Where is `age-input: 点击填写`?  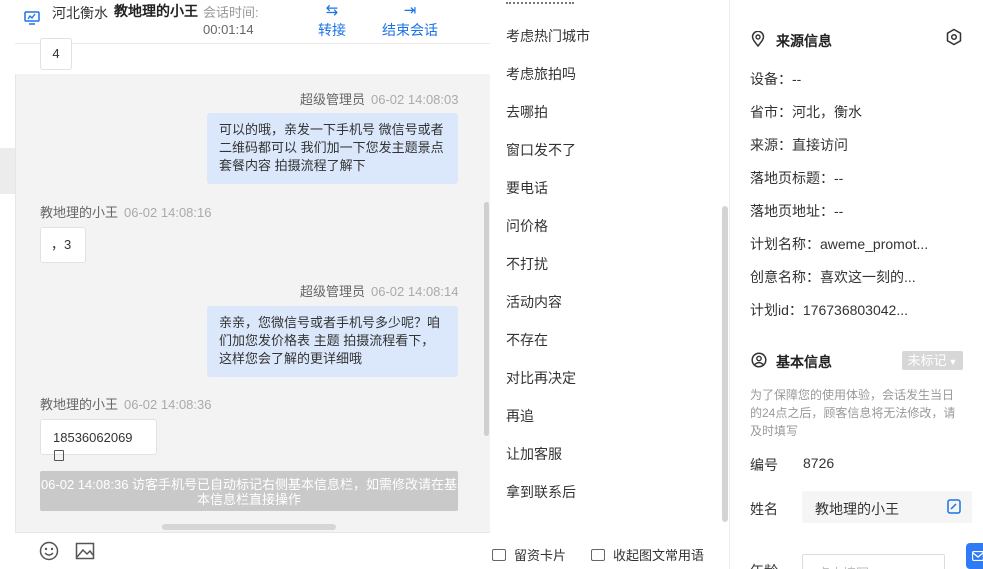 age-input: 点击填写 is located at coordinates (873, 561).